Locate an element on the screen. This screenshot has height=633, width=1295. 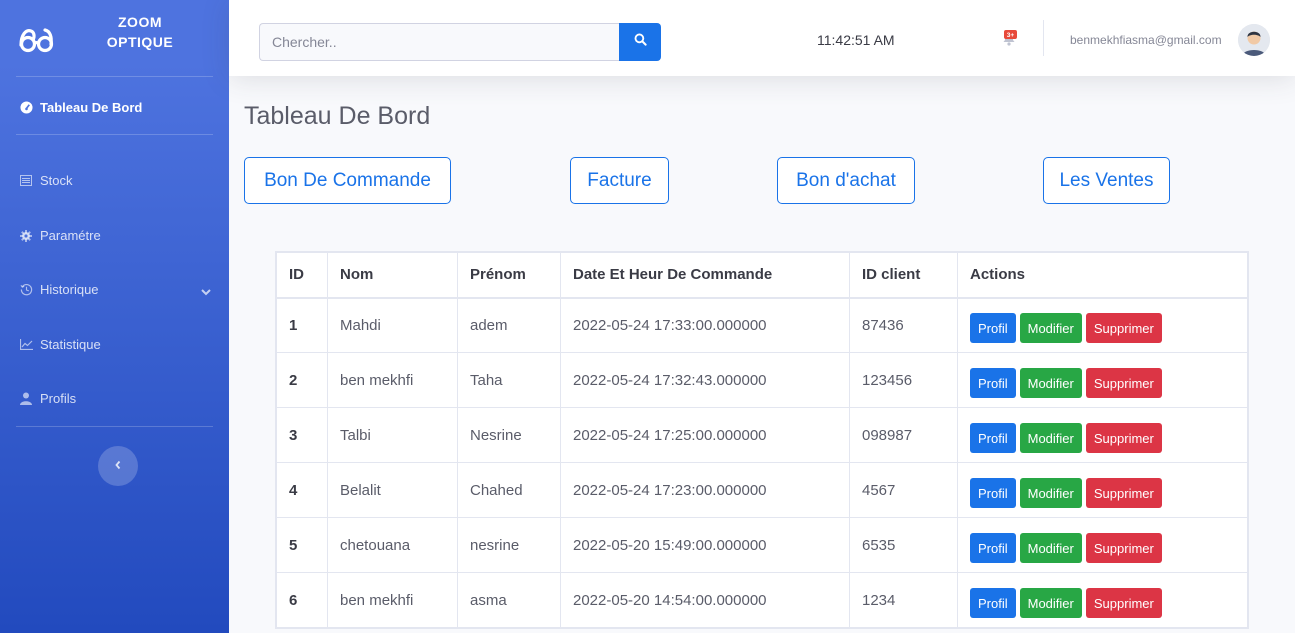
sidebar-item-label: Stock is located at coordinates (56, 180).